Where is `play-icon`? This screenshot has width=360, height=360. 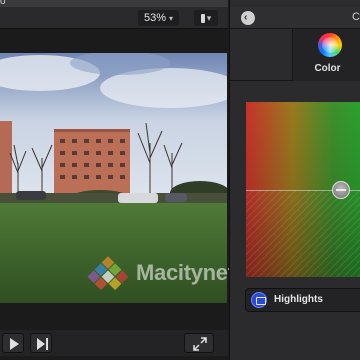 play-icon is located at coordinates (14, 344).